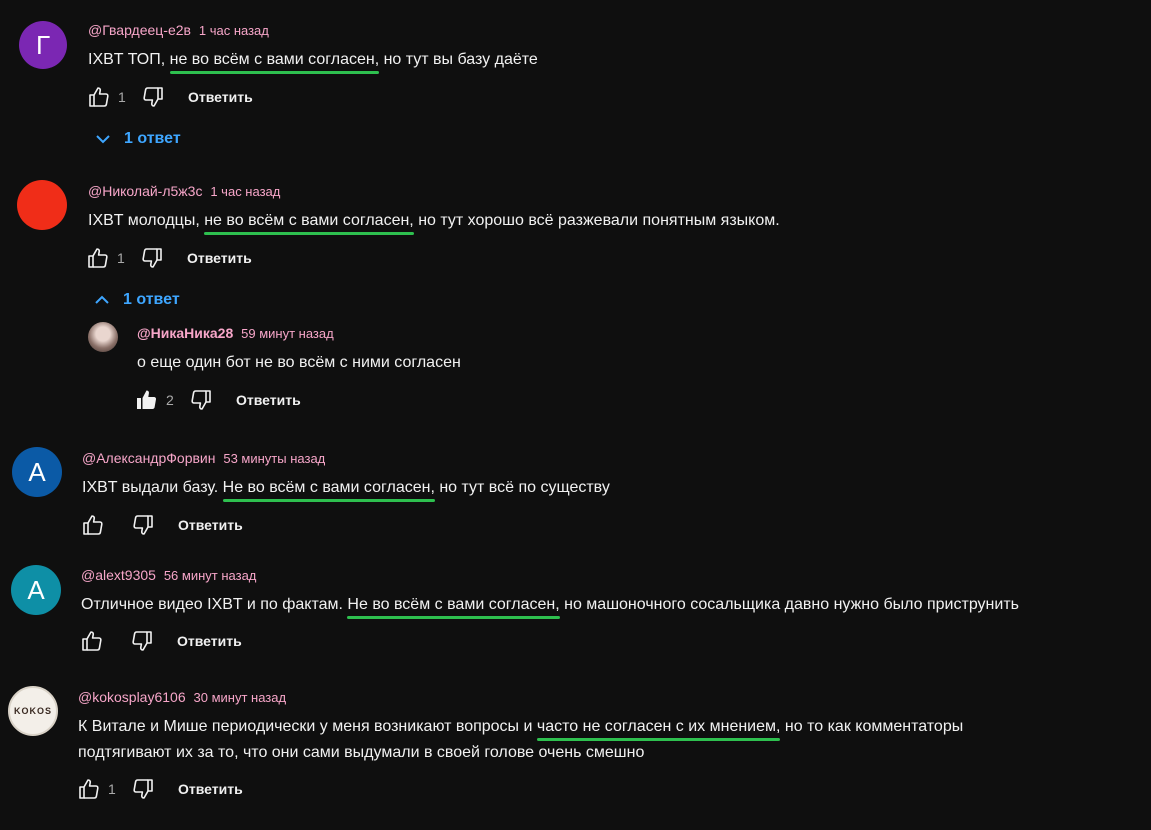  What do you see at coordinates (522, 487) in the screenshot?
I see `comment-text-part: но тут всё по существу` at bounding box center [522, 487].